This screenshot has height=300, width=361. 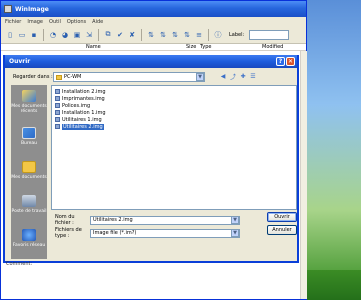 What do you see at coordinates (73, 77) in the screenshot?
I see `look-in-value: PC-WM` at bounding box center [73, 77].